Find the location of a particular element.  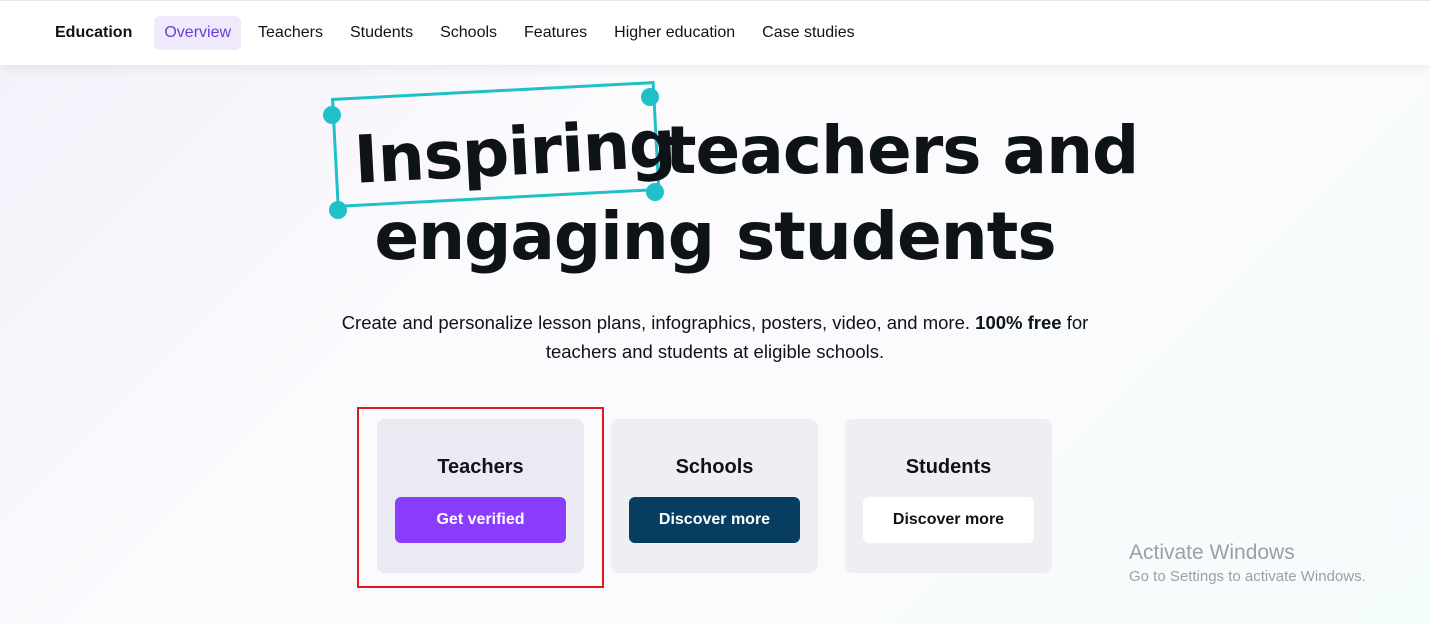

selection-highlight-box is located at coordinates (480, 497).